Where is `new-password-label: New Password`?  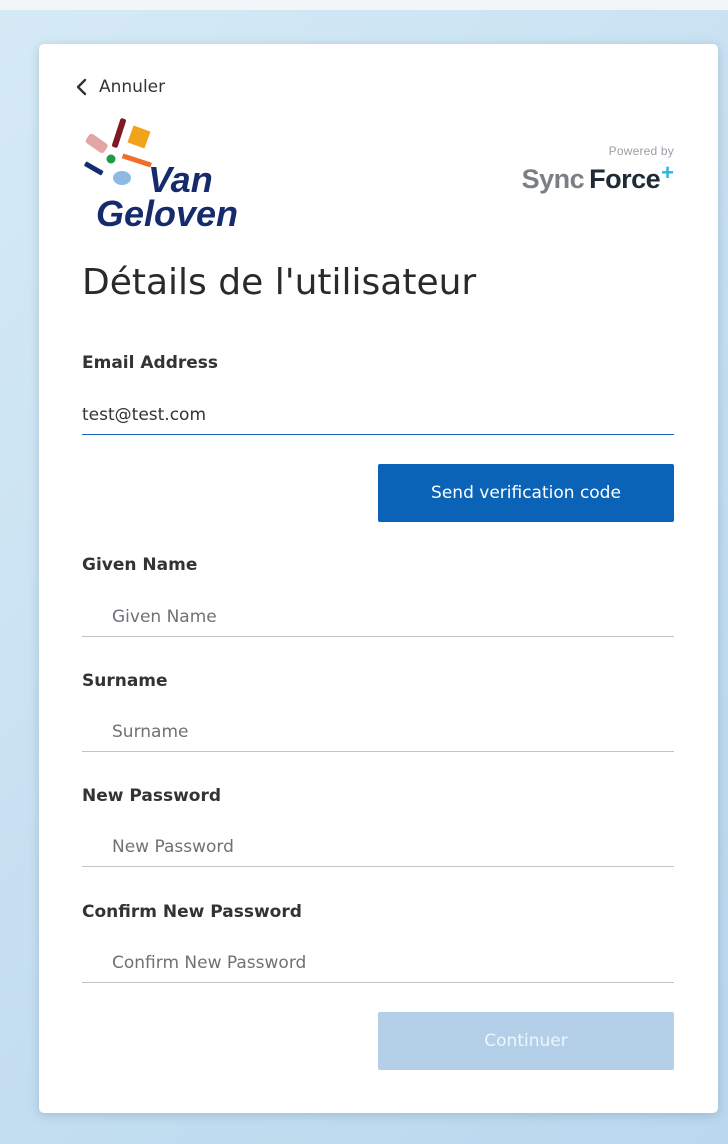 new-password-label: New Password is located at coordinates (152, 796).